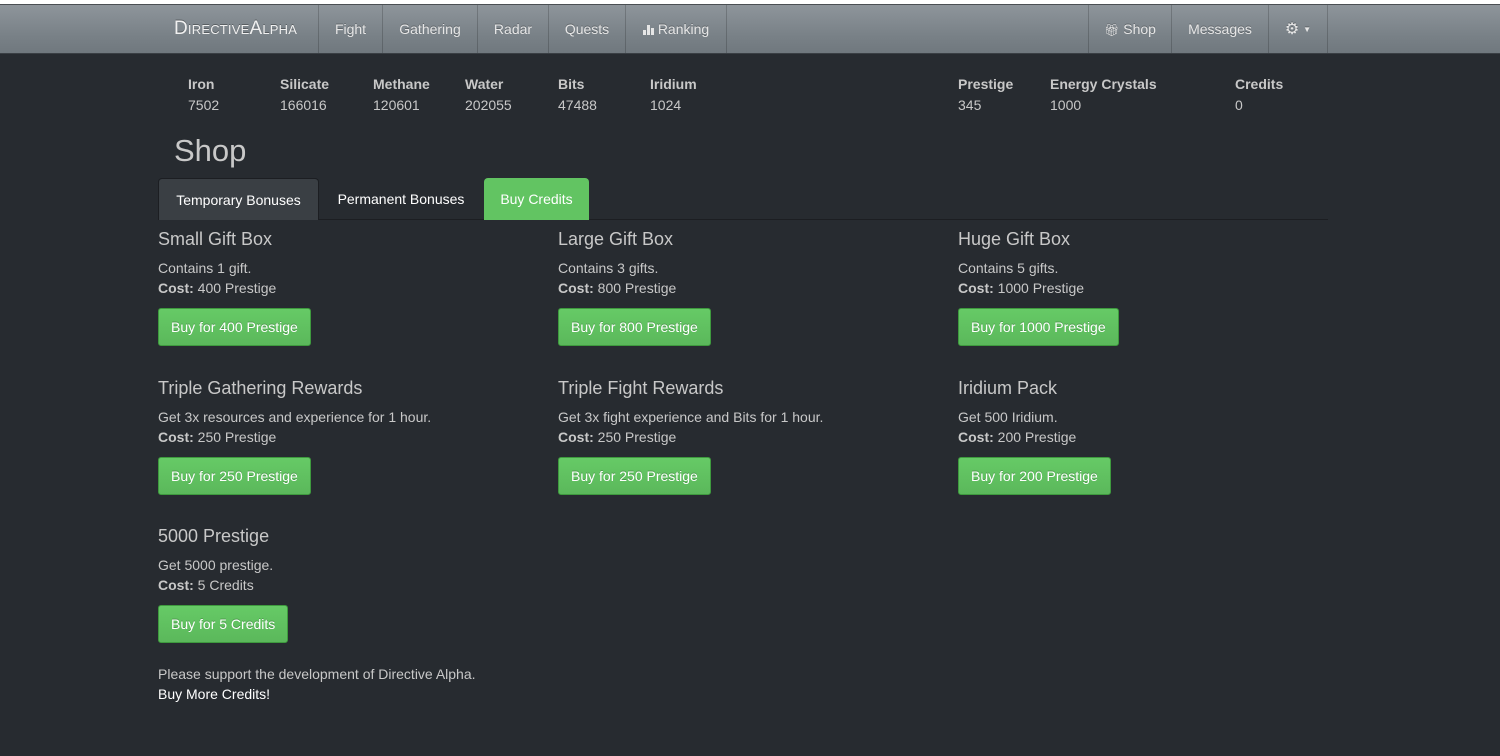 The image size is (1500, 756). I want to click on resource-label: Methane, so click(401, 84).